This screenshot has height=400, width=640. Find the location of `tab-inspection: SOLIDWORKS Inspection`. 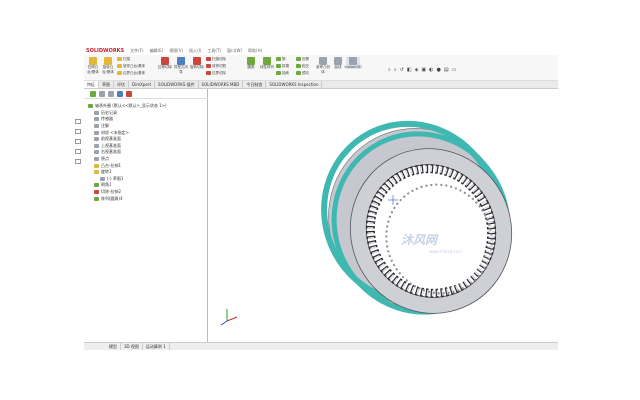

tab-inspection: SOLIDWORKS Inspection is located at coordinates (294, 84).